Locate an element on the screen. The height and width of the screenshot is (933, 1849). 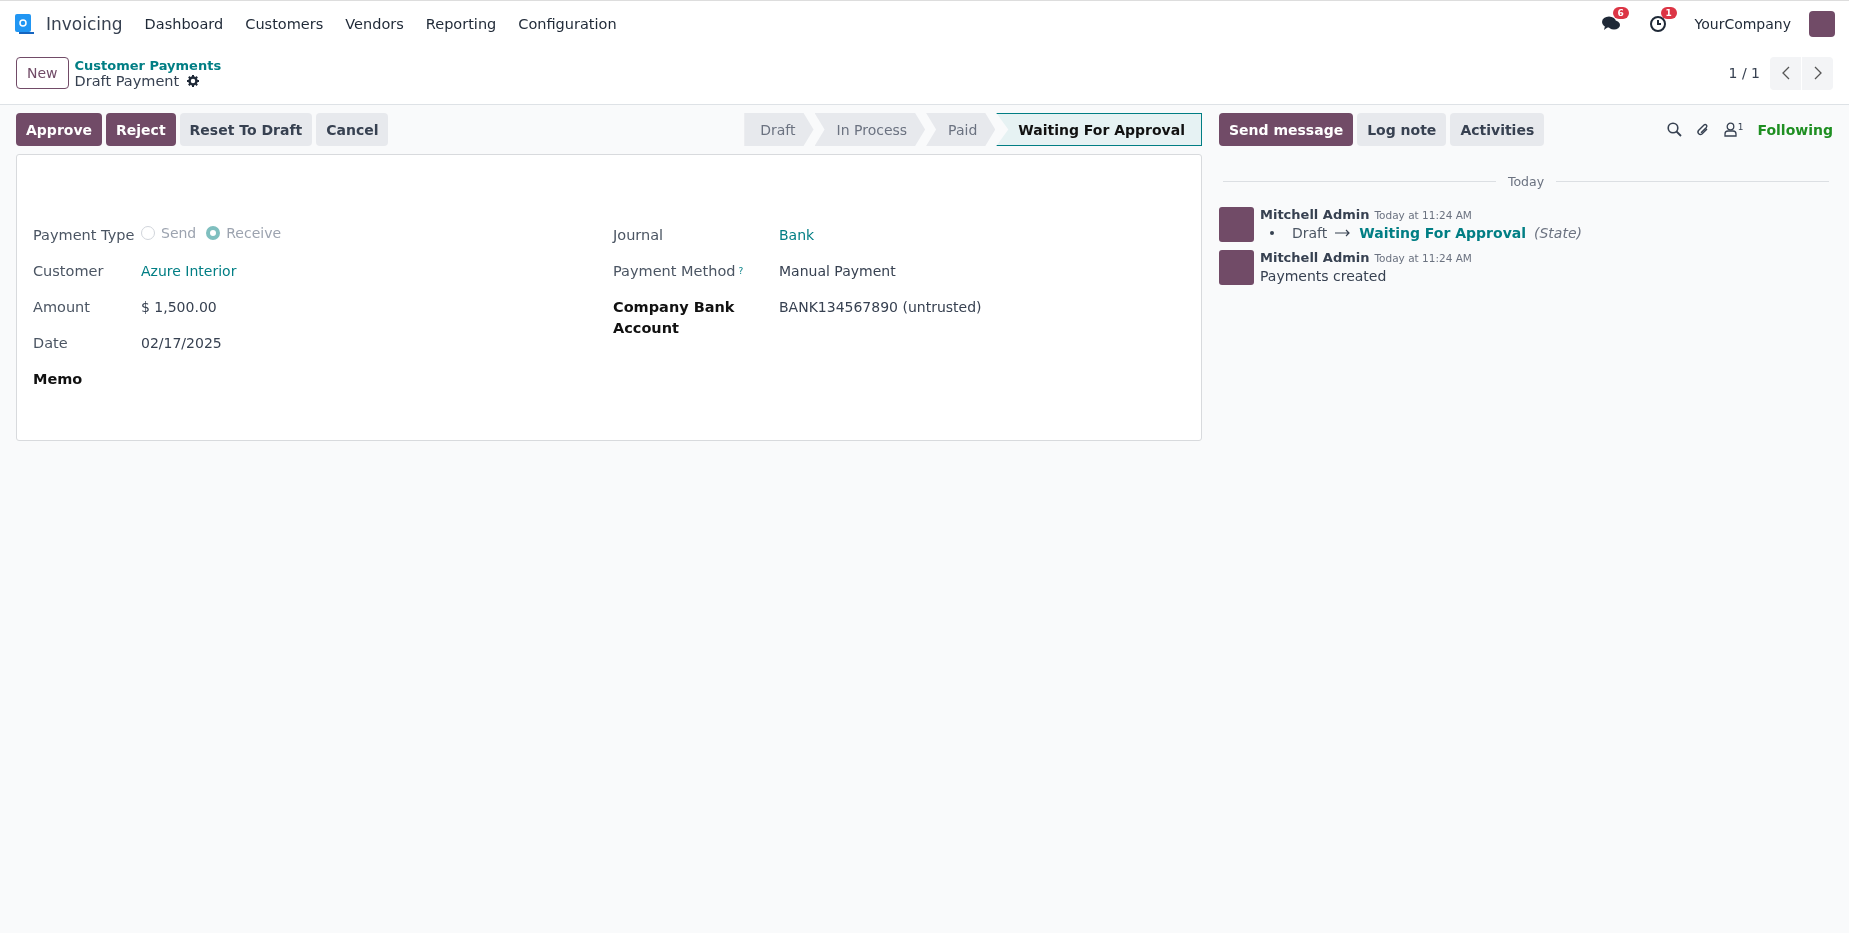
field-value: Manual Payment is located at coordinates (837, 271).